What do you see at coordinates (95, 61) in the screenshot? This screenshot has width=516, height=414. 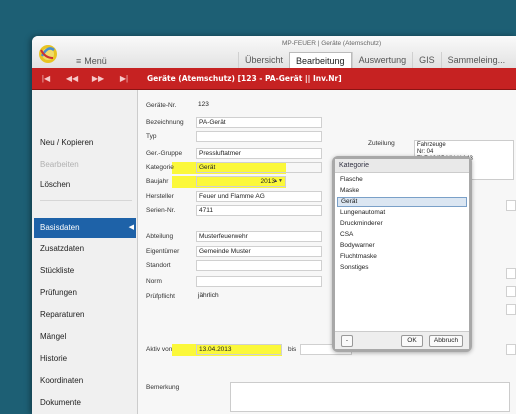 I see `menu-label: Menü` at bounding box center [95, 61].